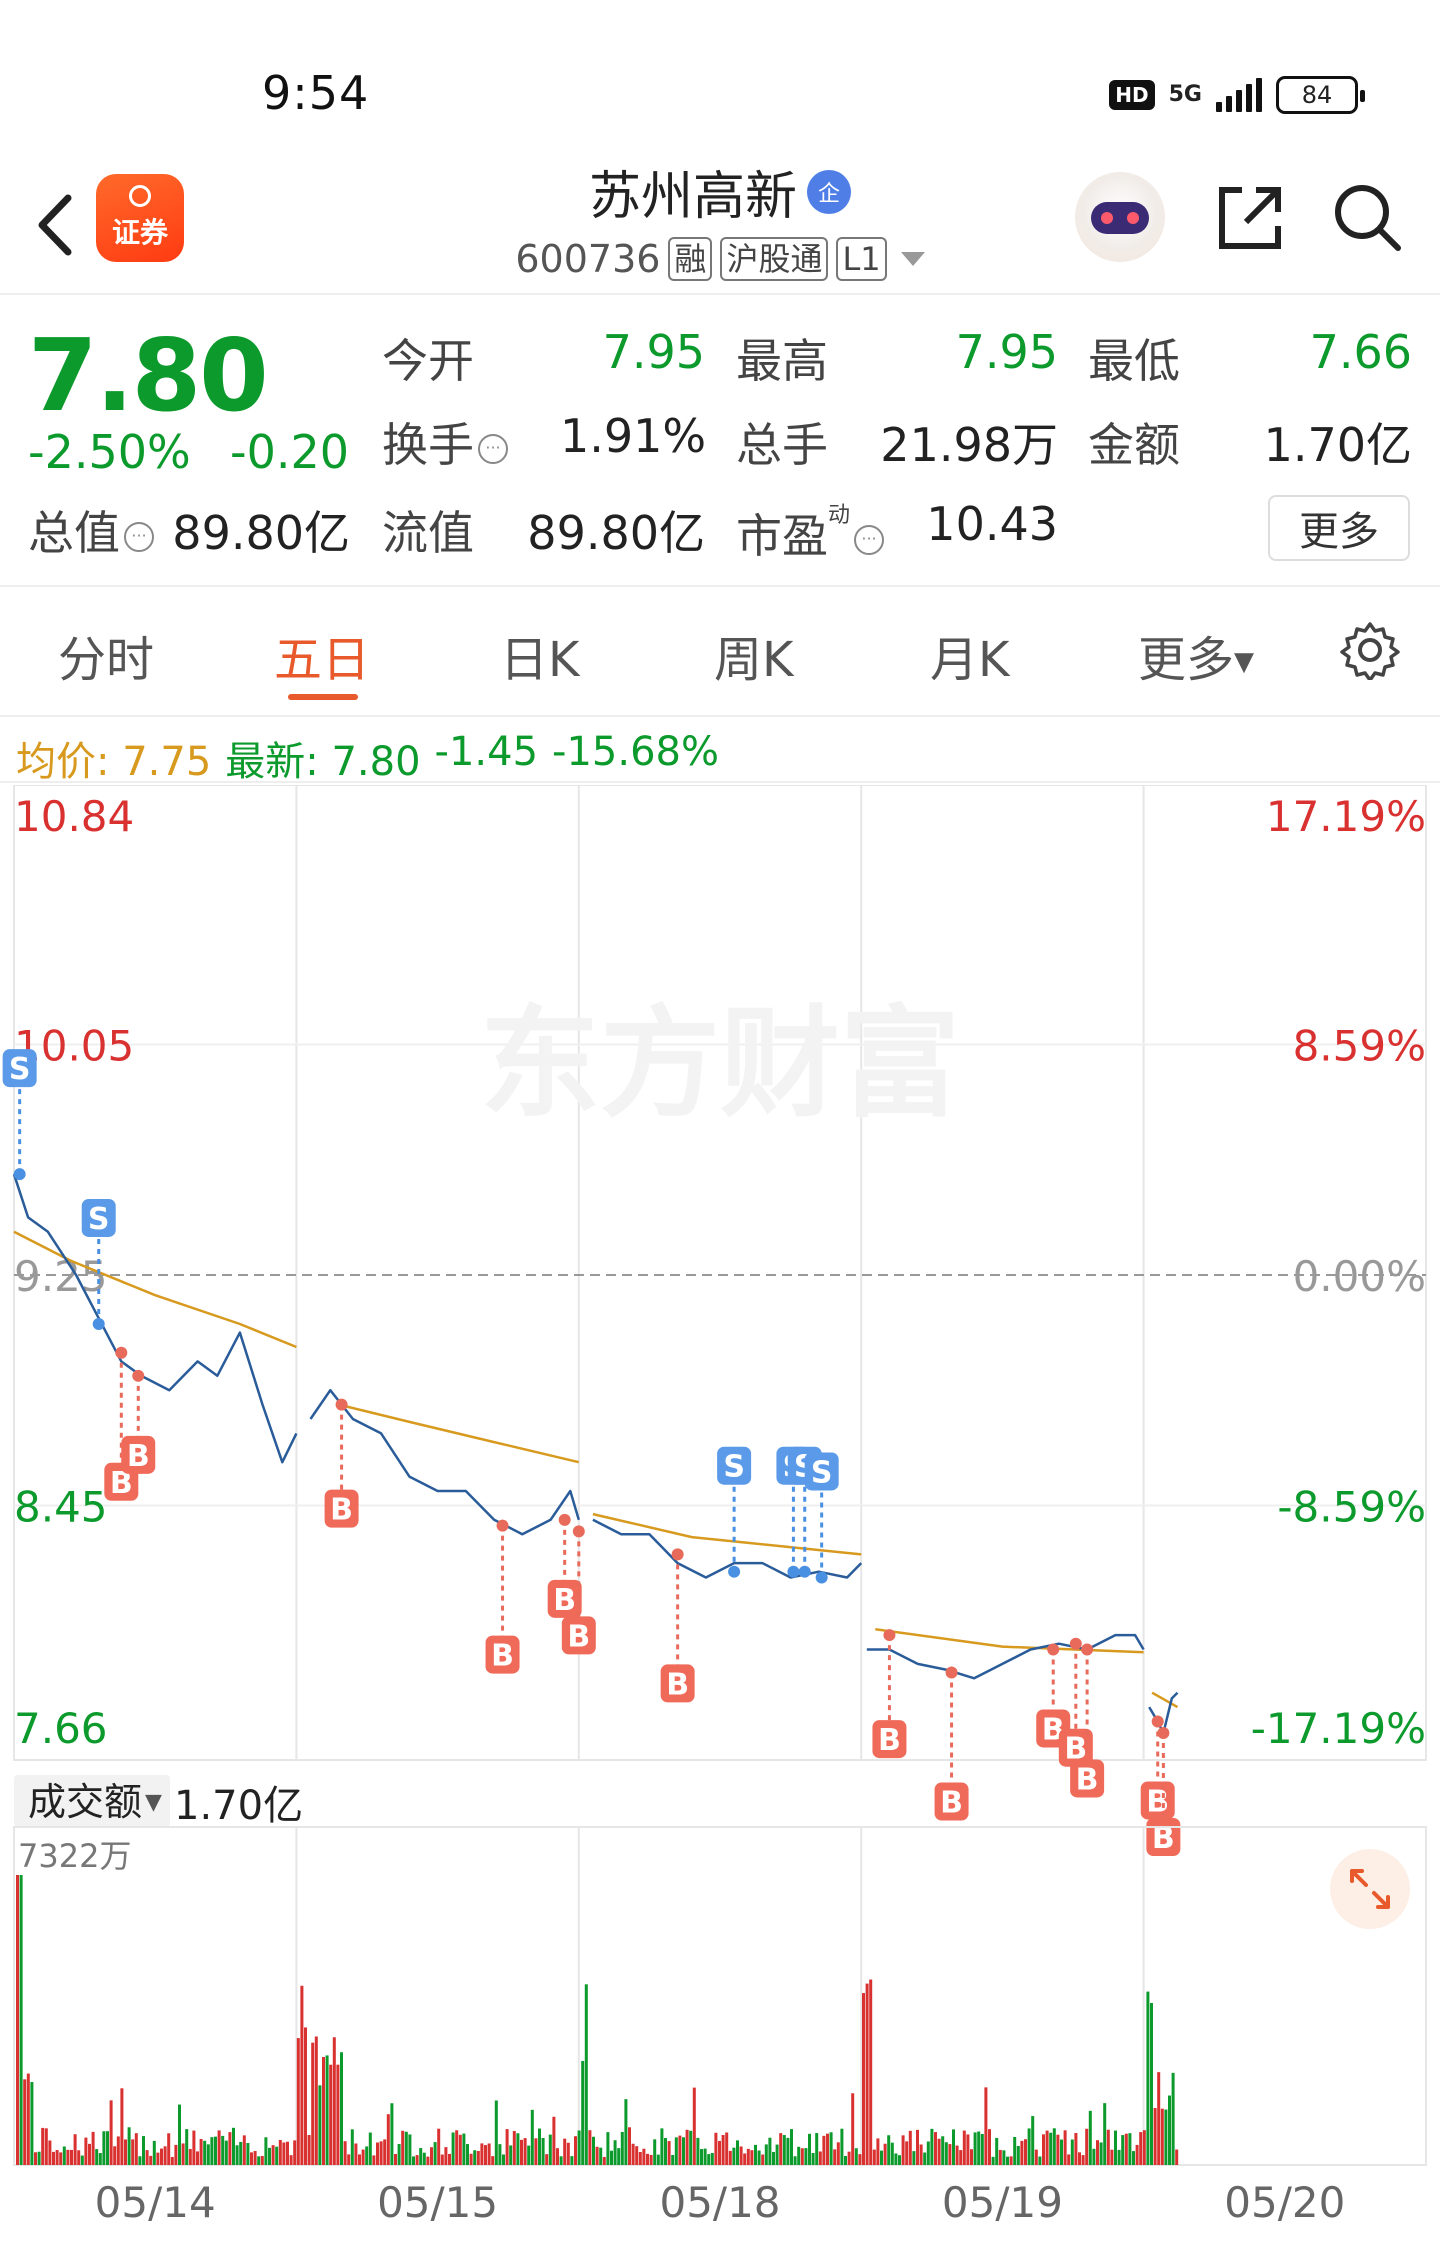 Image resolution: width=1440 pixels, height=2258 pixels. I want to click on sell-marker-label: S, so click(99, 1219).